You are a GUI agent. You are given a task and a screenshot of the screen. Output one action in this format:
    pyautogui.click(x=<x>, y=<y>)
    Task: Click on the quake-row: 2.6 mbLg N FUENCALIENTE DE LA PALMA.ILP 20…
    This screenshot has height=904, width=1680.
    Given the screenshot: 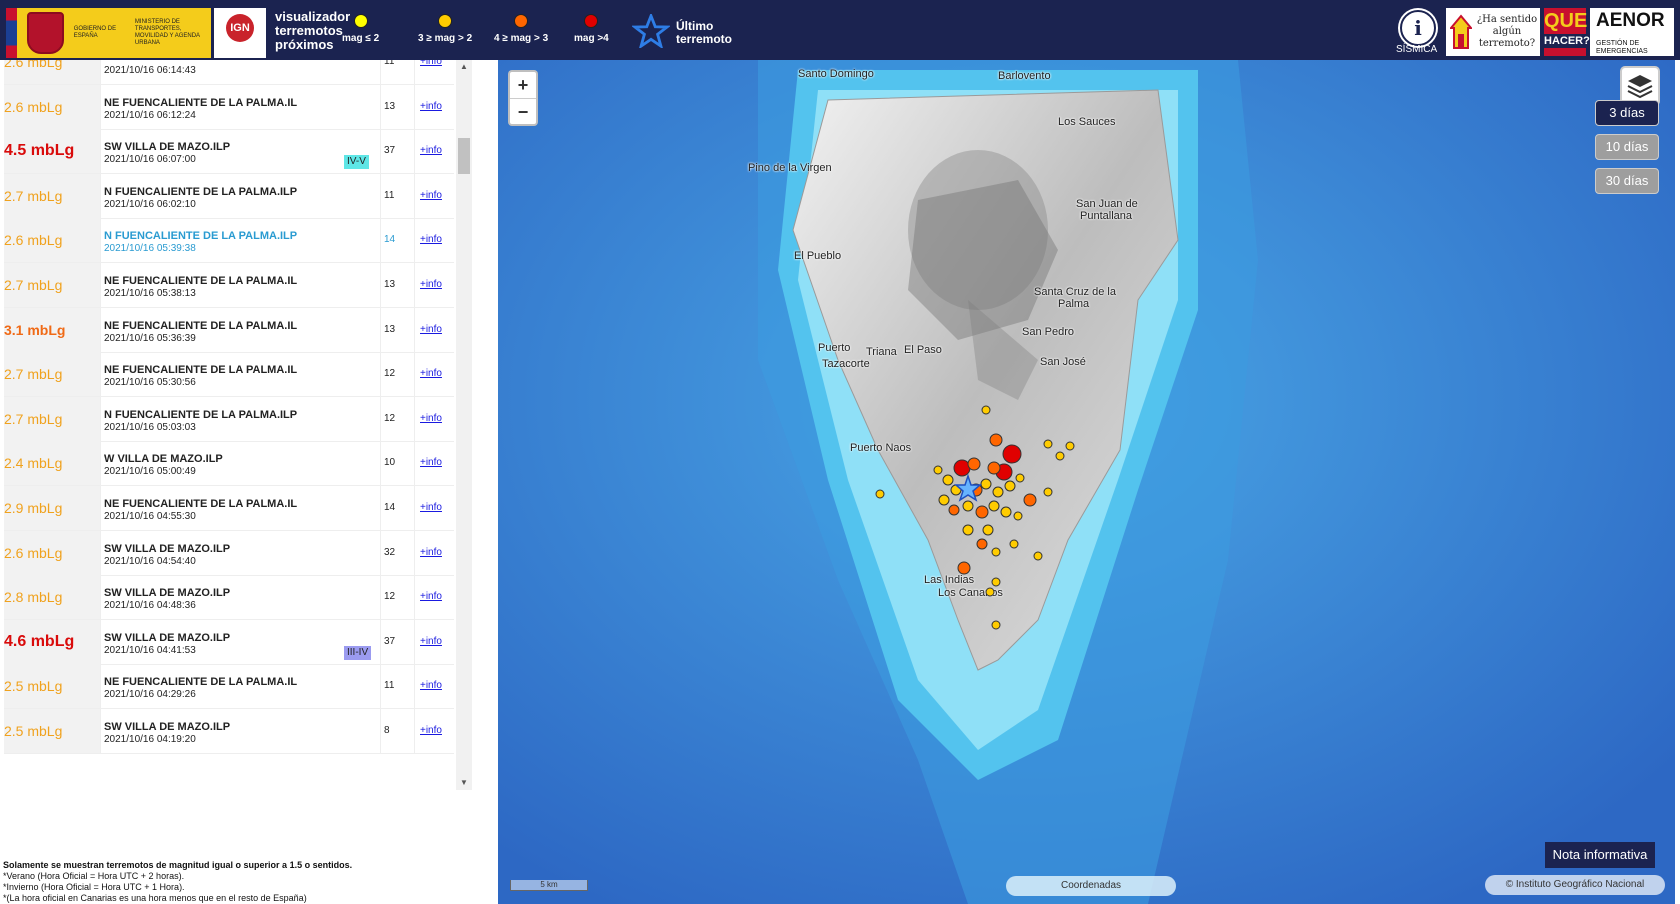 What is the action you would take?
    pyautogui.click(x=229, y=241)
    